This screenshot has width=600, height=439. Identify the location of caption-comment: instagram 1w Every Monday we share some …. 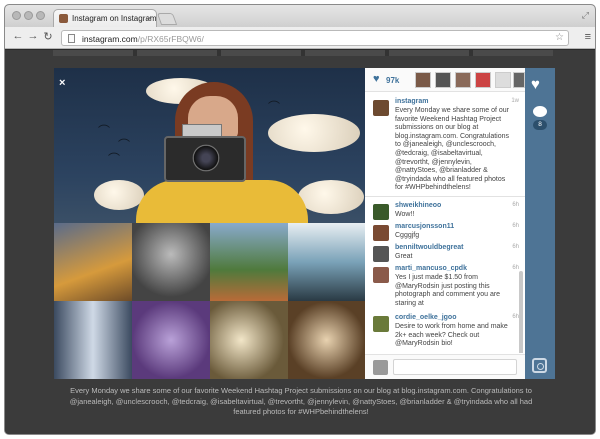
(445, 146).